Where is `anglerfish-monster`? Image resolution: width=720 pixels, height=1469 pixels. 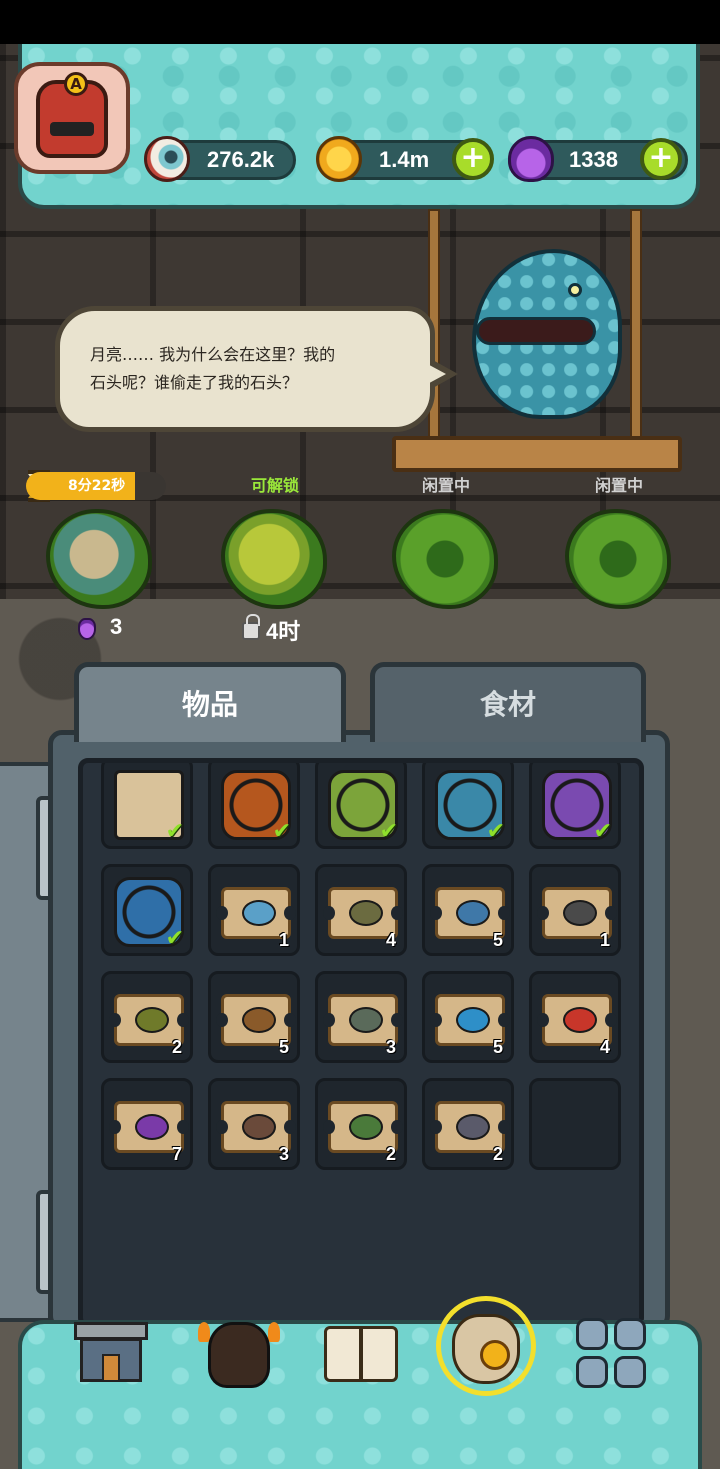 anglerfish-monster is located at coordinates (547, 334).